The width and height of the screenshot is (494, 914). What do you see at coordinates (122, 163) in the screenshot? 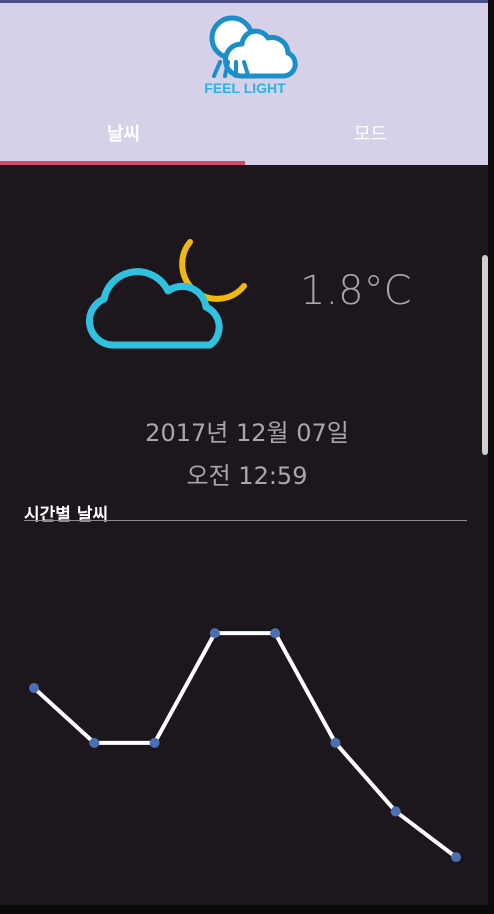
I see `active-tab-indicator` at bounding box center [122, 163].